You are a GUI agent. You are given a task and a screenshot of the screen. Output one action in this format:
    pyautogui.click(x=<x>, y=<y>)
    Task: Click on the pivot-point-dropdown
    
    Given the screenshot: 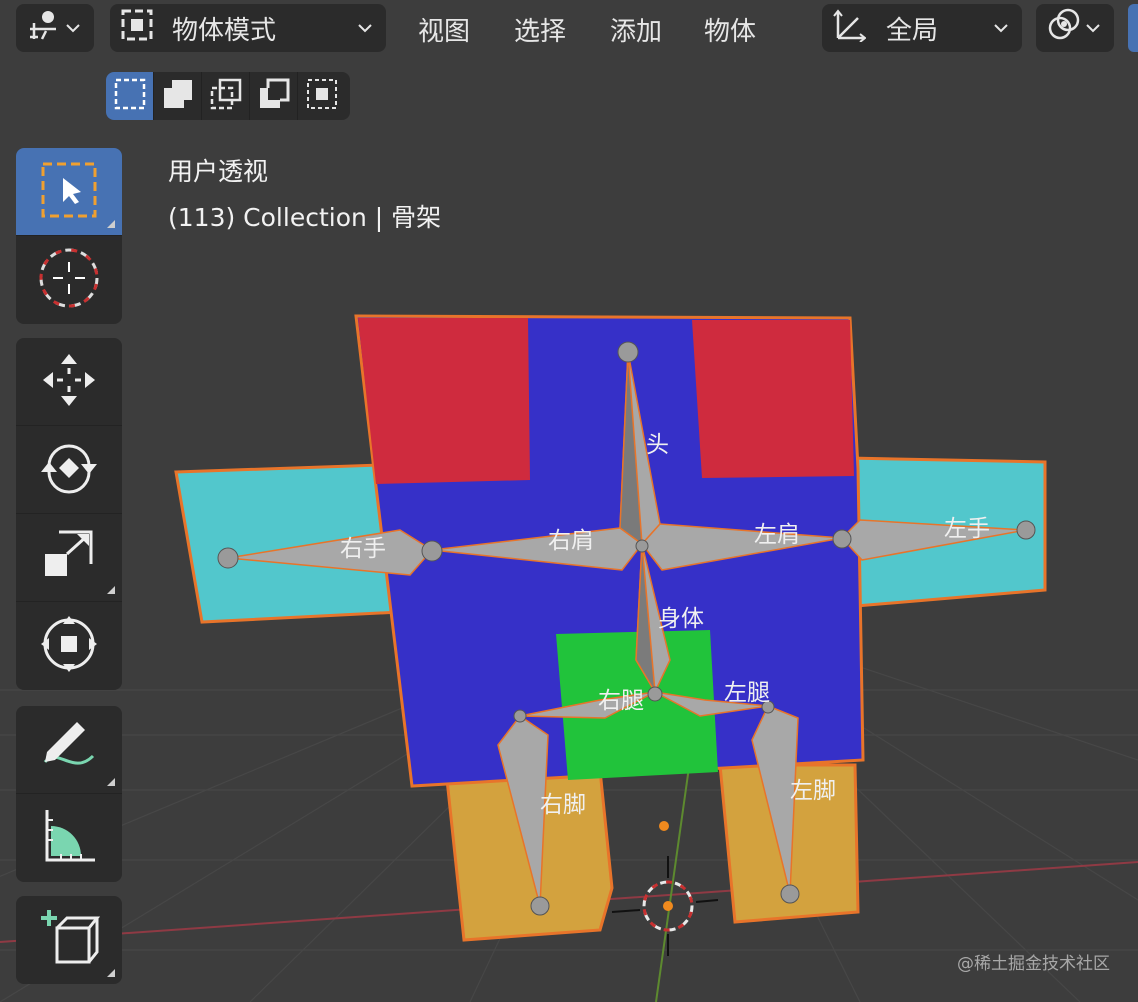 What is the action you would take?
    pyautogui.click(x=1075, y=28)
    